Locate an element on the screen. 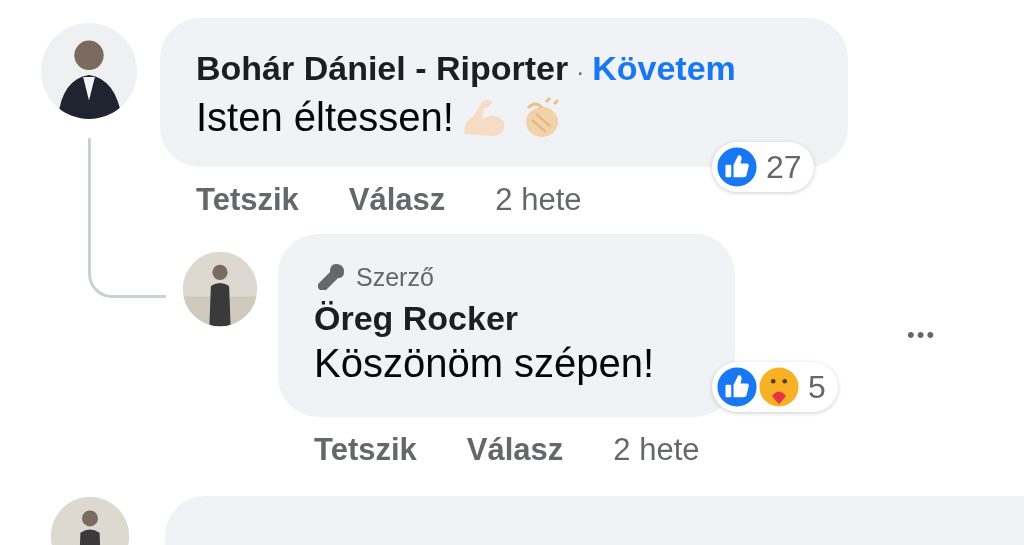 This screenshot has height=545, width=1024. care-reaction-icon is located at coordinates (779, 387).